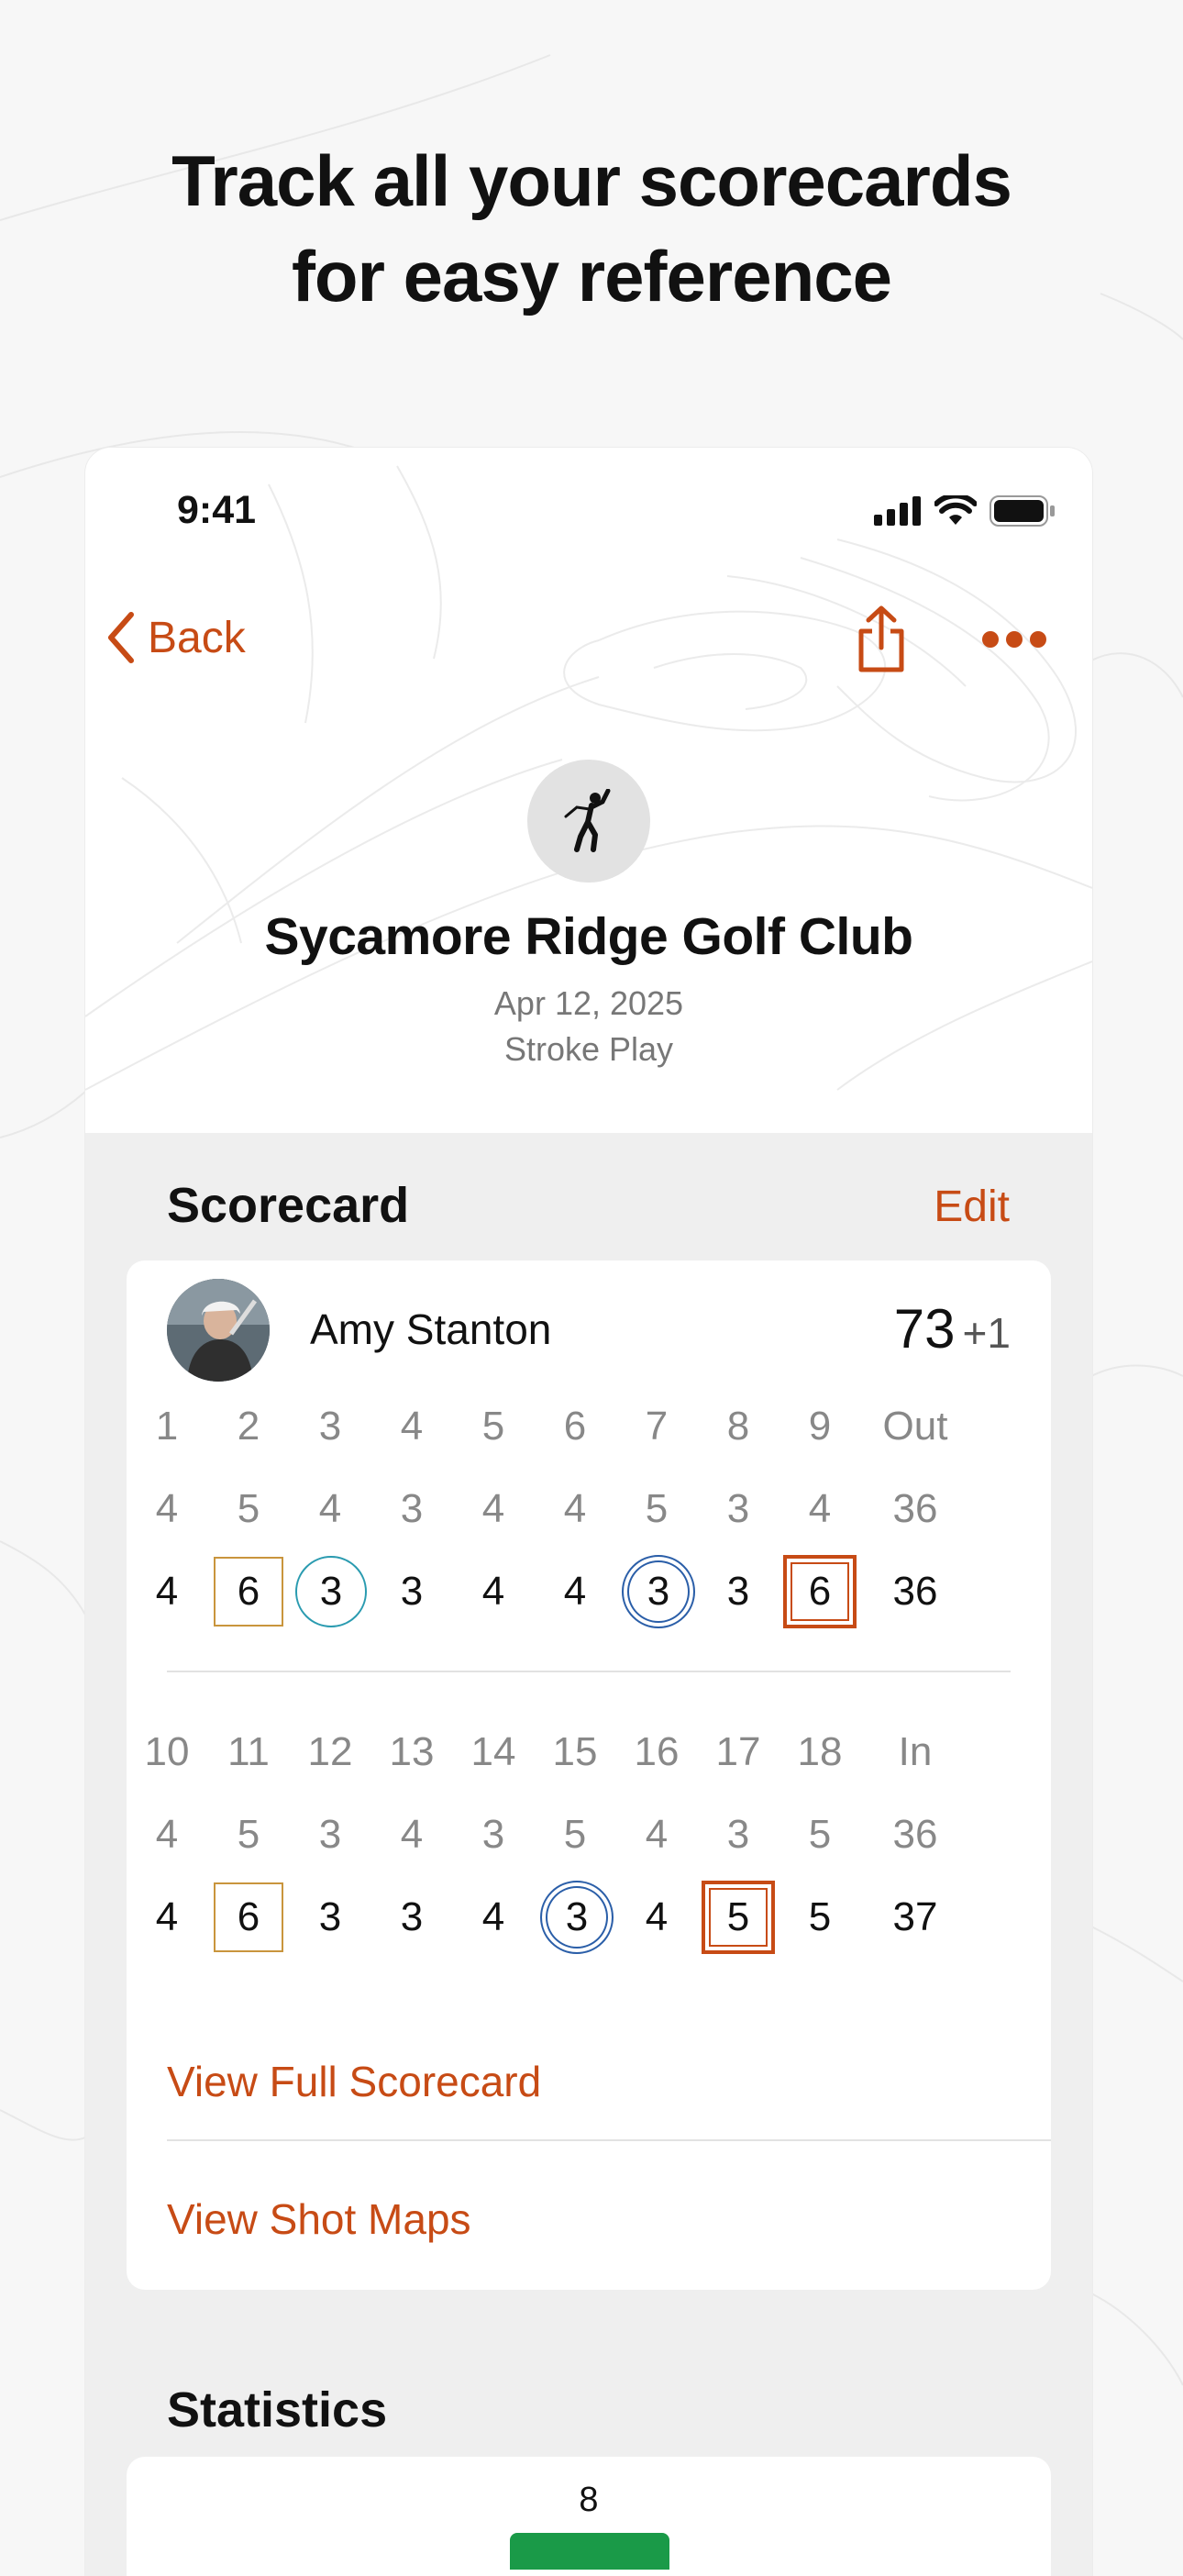 The height and width of the screenshot is (2576, 1183). Describe the element at coordinates (588, 1003) in the screenshot. I see `round-date: Apr 12, 2025` at that location.